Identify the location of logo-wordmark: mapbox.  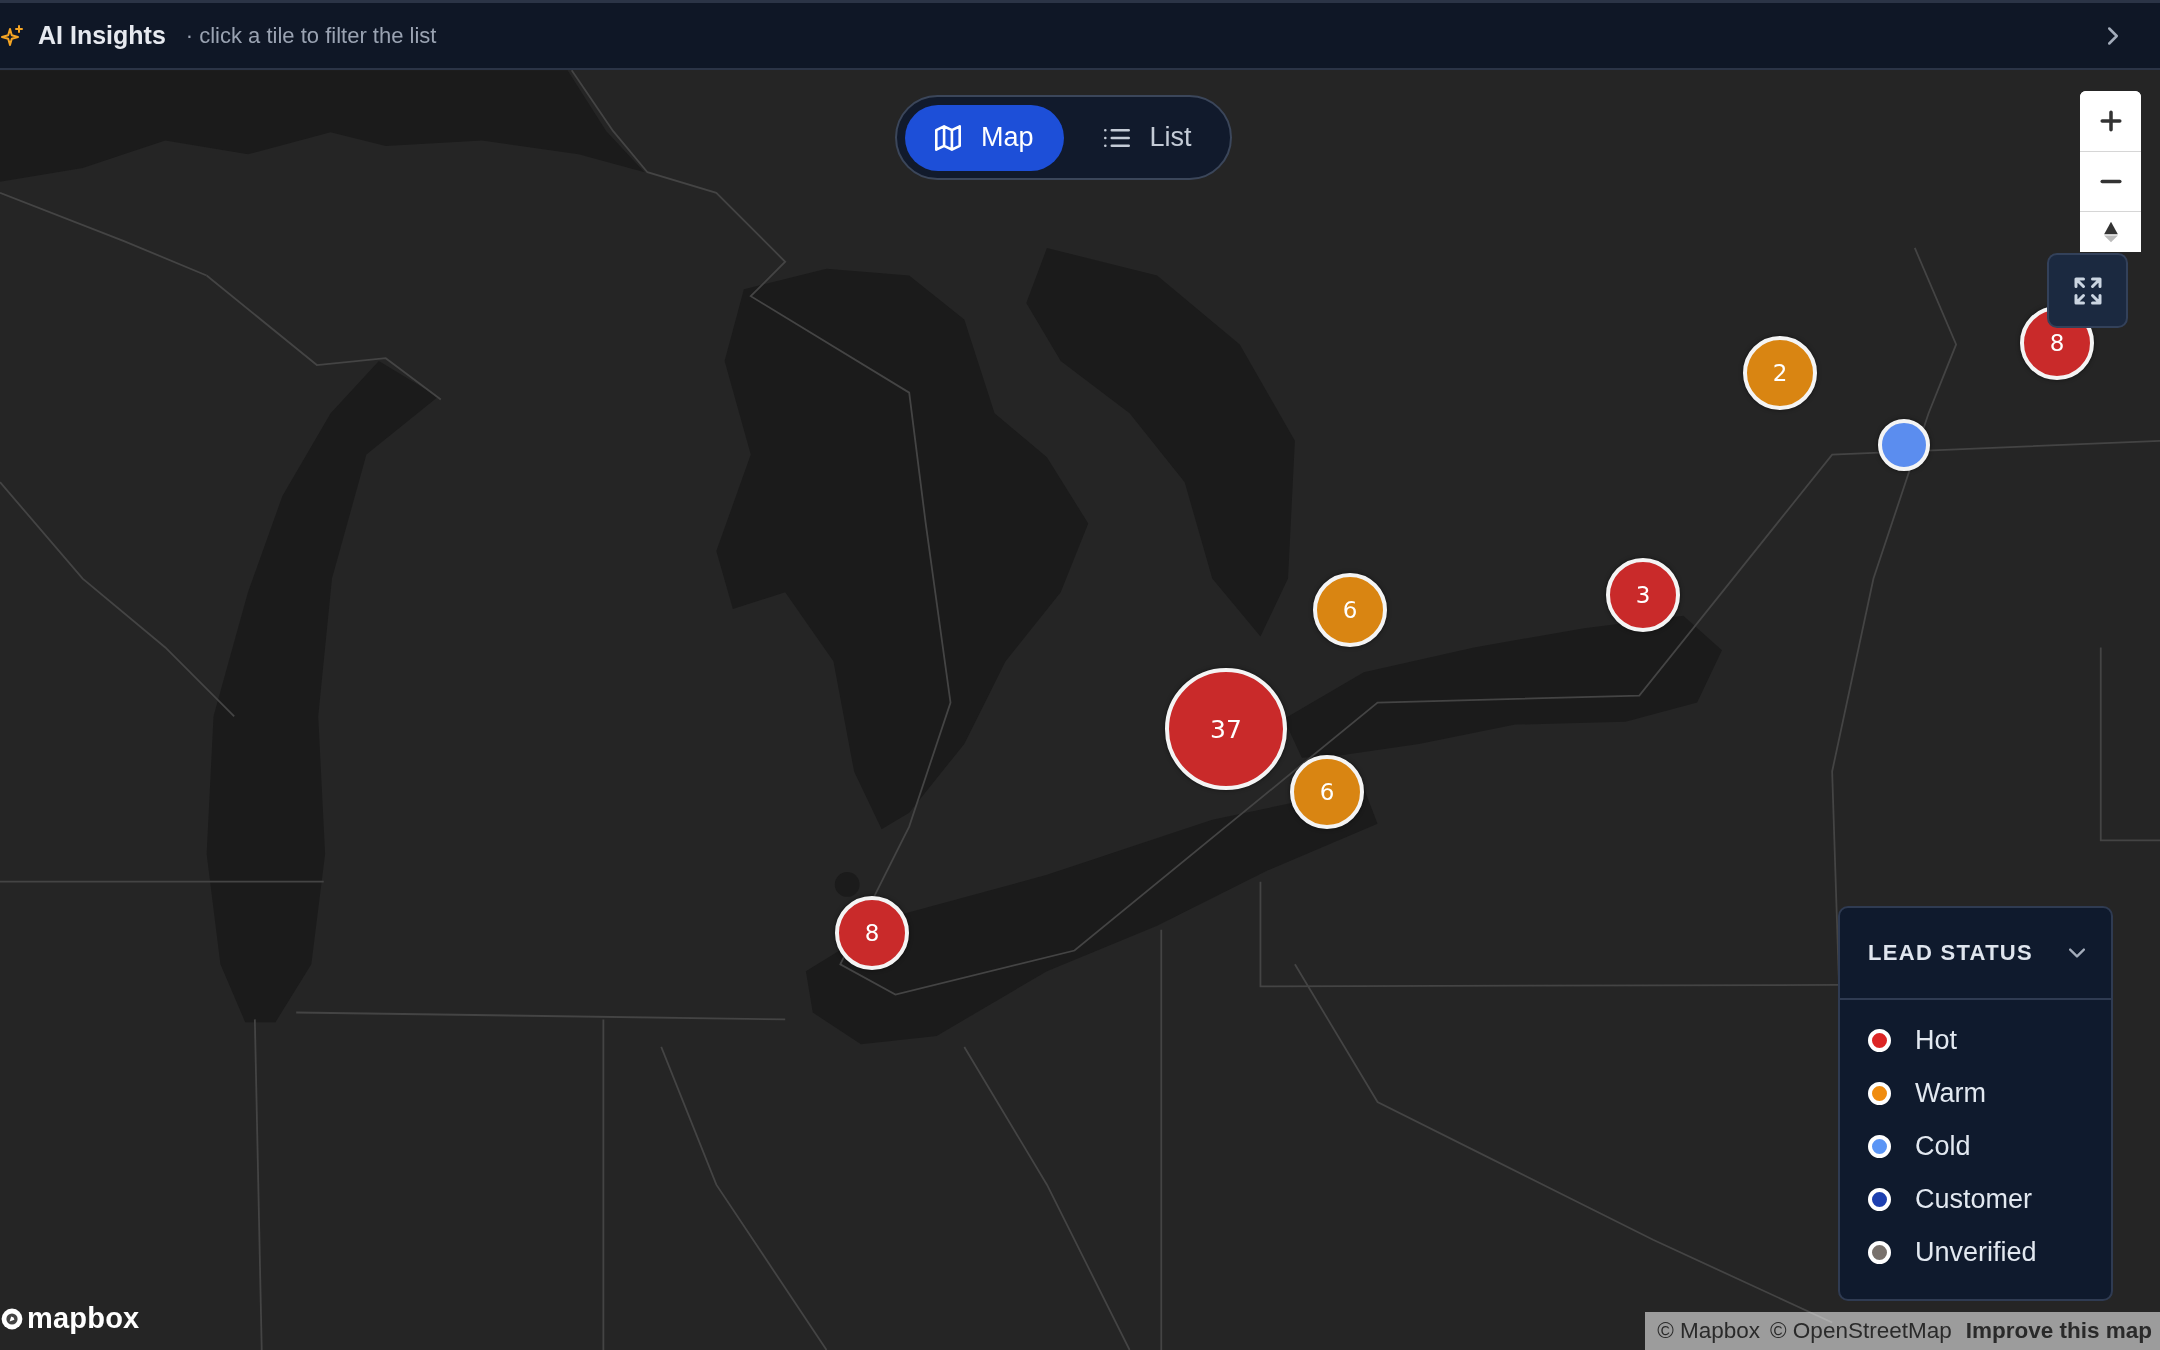
(83, 1318).